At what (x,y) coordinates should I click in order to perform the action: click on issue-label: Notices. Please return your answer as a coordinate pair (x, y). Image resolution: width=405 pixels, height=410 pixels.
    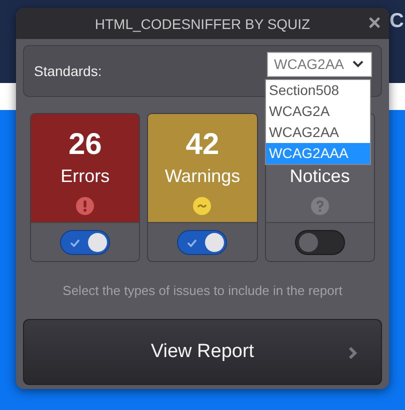
    Looking at the image, I should click on (320, 176).